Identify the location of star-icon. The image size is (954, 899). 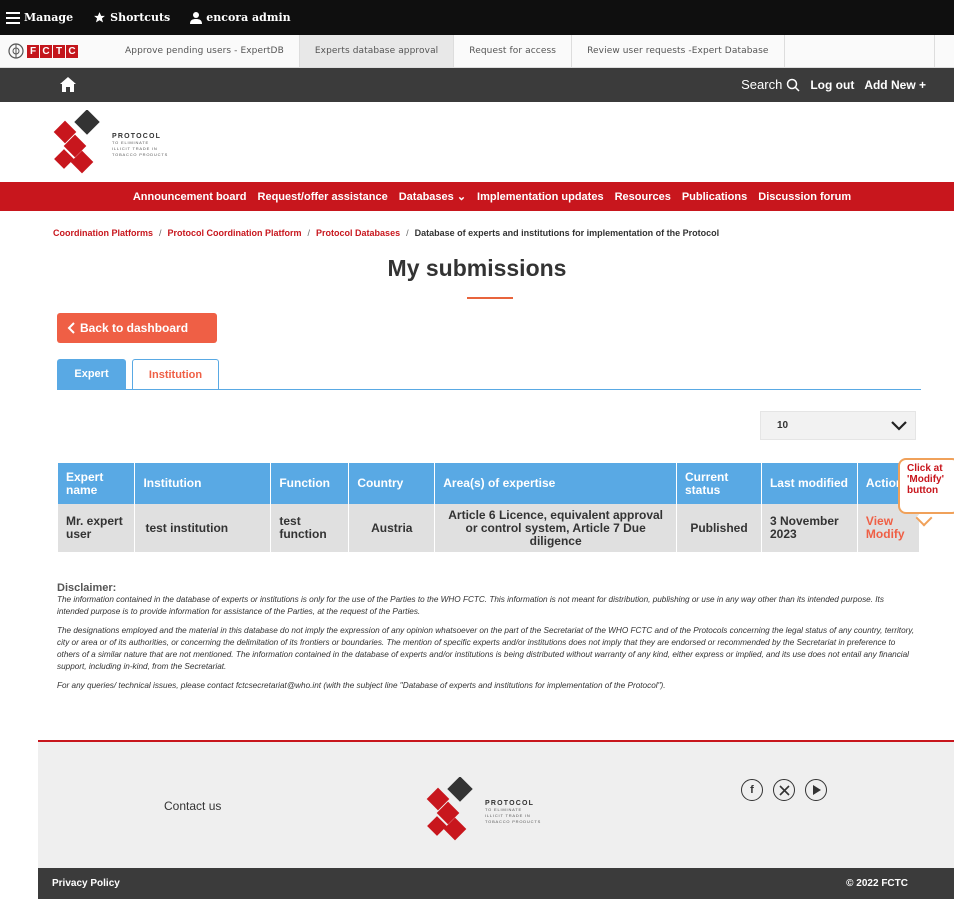
(100, 17).